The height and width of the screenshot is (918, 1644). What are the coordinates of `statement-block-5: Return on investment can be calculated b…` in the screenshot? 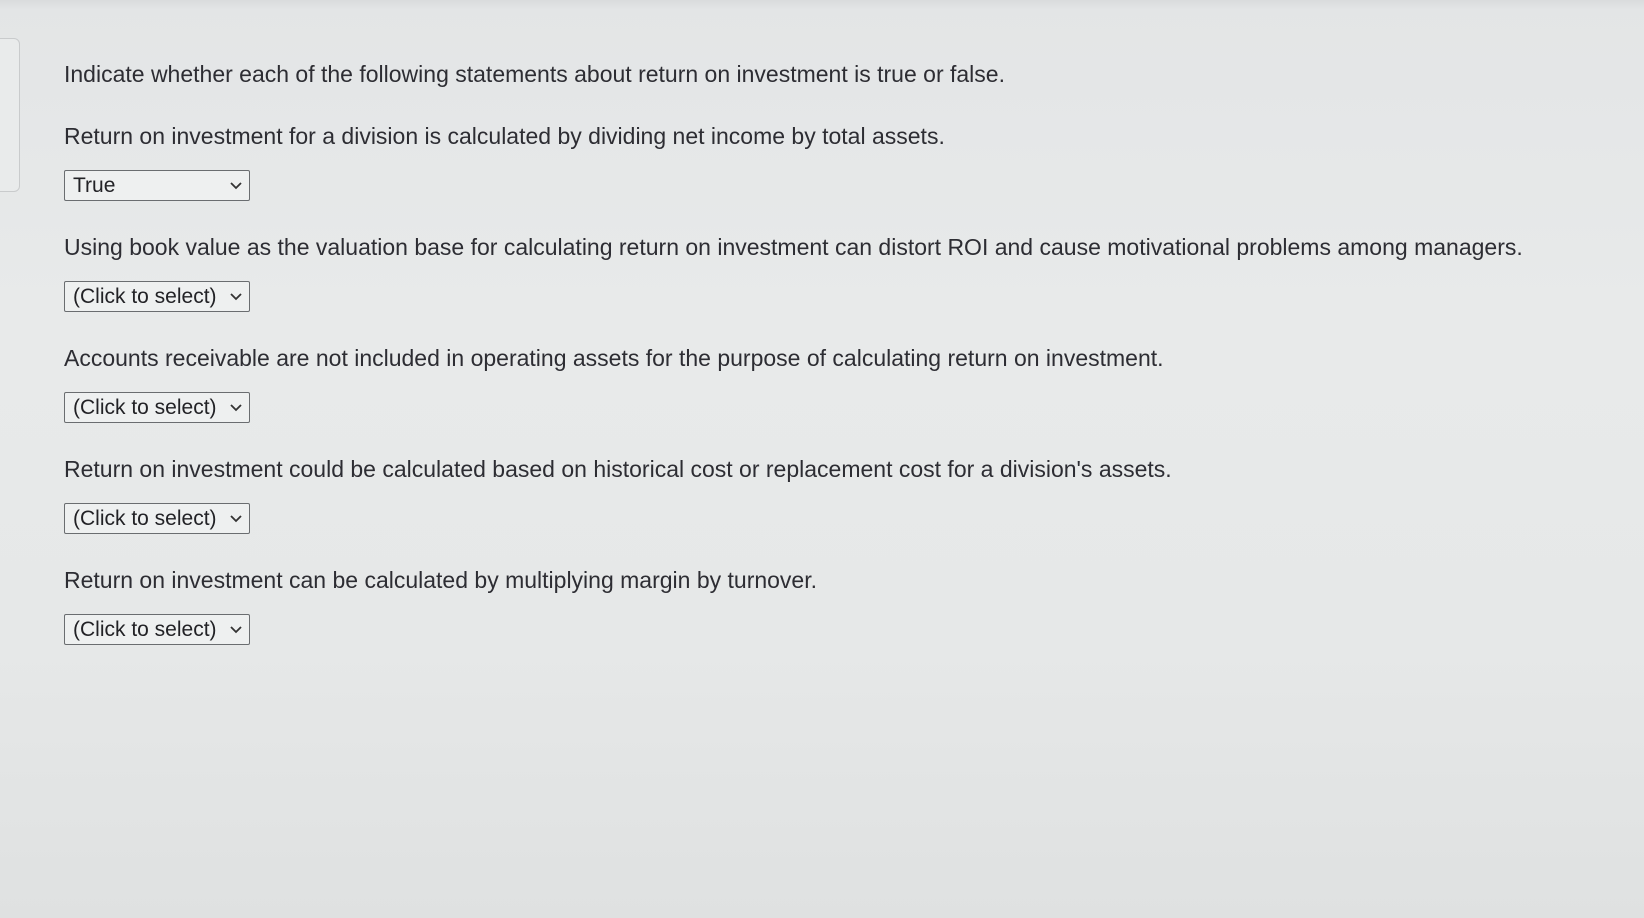 It's located at (834, 619).